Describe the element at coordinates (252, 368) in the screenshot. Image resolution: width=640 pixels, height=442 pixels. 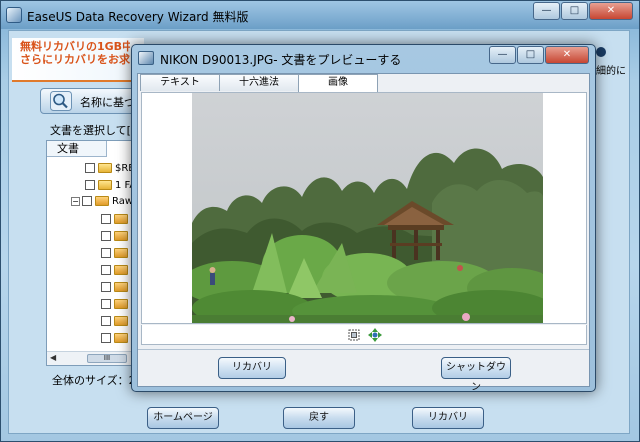
I see `dialog-recover-button: リカバリ` at that location.